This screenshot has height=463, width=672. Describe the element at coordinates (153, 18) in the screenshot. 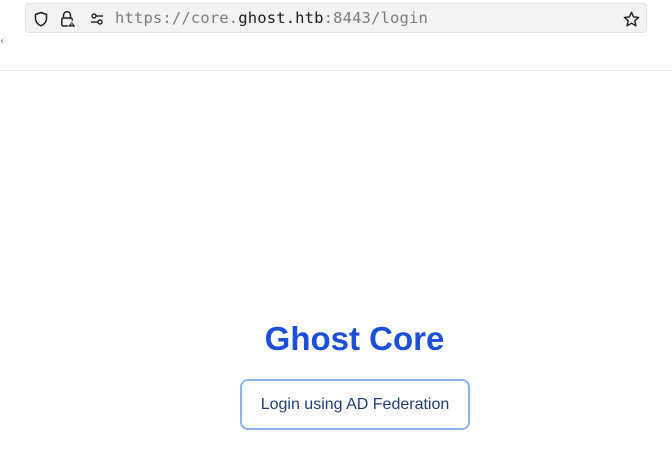

I see `url-scheme: https://` at that location.